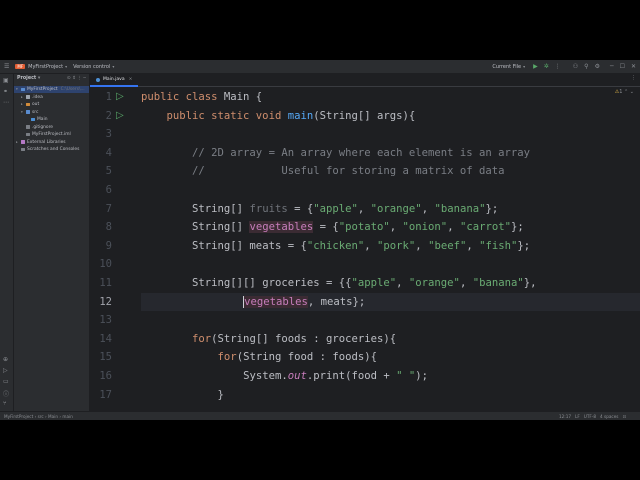  I want to click on string-literal: "potato", so click(364, 227).